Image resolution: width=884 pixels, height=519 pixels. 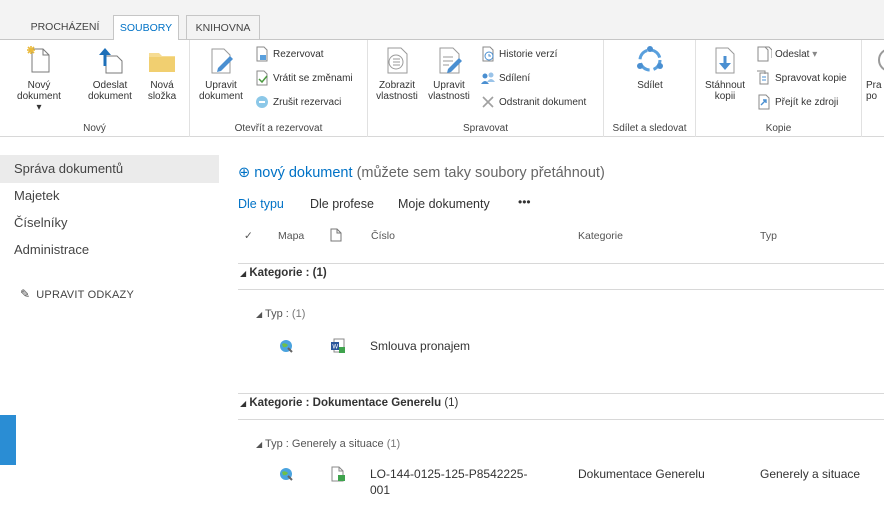 What do you see at coordinates (810, 474) in the screenshot?
I see `document-type-cell: Generely a situace` at bounding box center [810, 474].